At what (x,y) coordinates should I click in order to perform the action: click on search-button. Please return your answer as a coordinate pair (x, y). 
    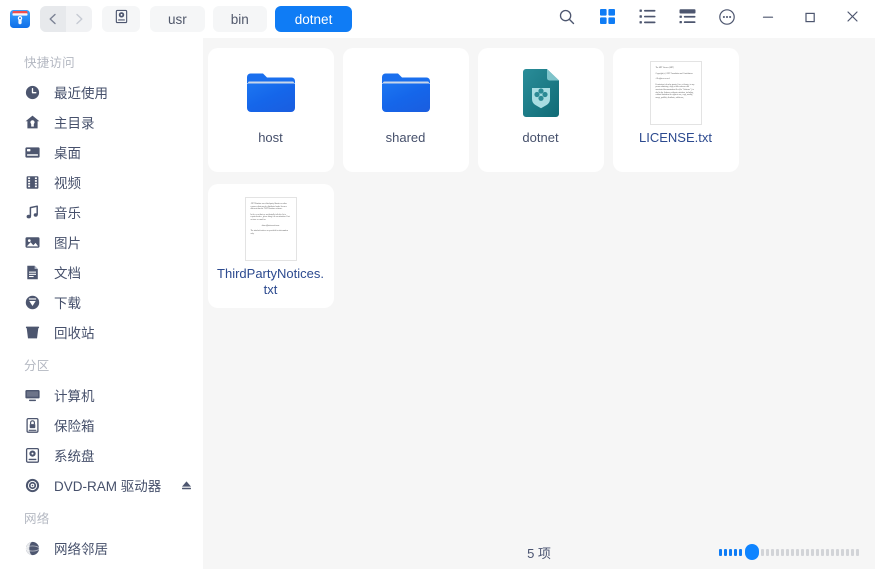
    Looking at the image, I should click on (567, 19).